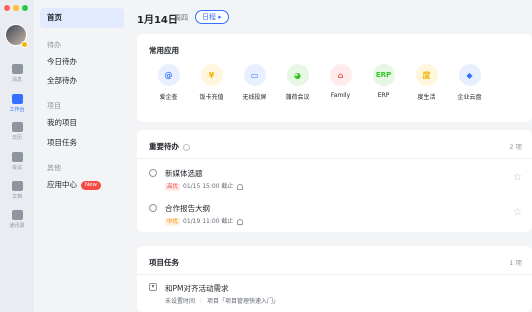 This screenshot has width=532, height=312. Describe the element at coordinates (54, 45) in the screenshot. I see `nav-group-todo: 待办` at that location.